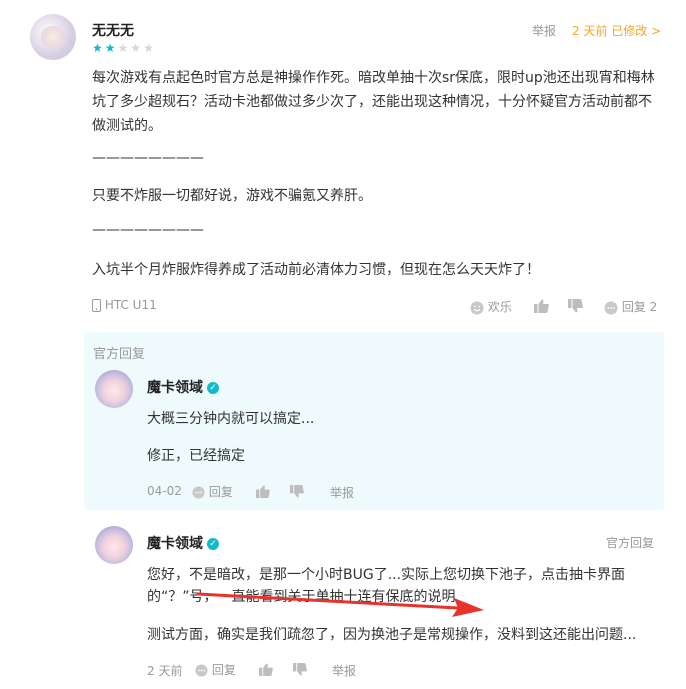 The image size is (686, 689). What do you see at coordinates (232, 196) in the screenshot?
I see `review-paragraph: 只要不炸服一切都好说，游戏不骗氪又养肝。` at bounding box center [232, 196].